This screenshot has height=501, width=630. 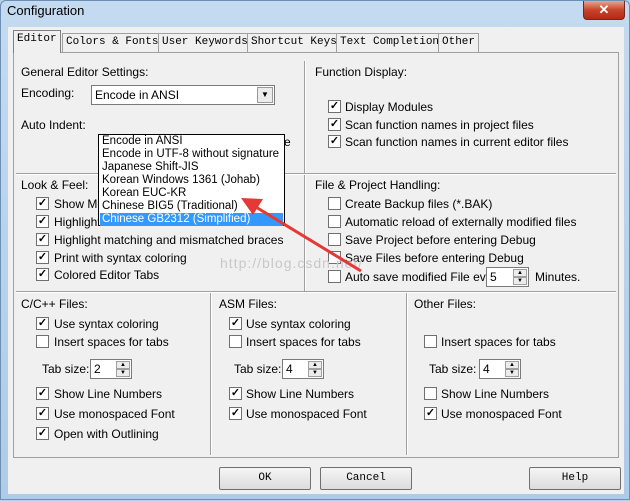 I want to click on cpp-tab-size-label: Tab size:, so click(x=66, y=369).